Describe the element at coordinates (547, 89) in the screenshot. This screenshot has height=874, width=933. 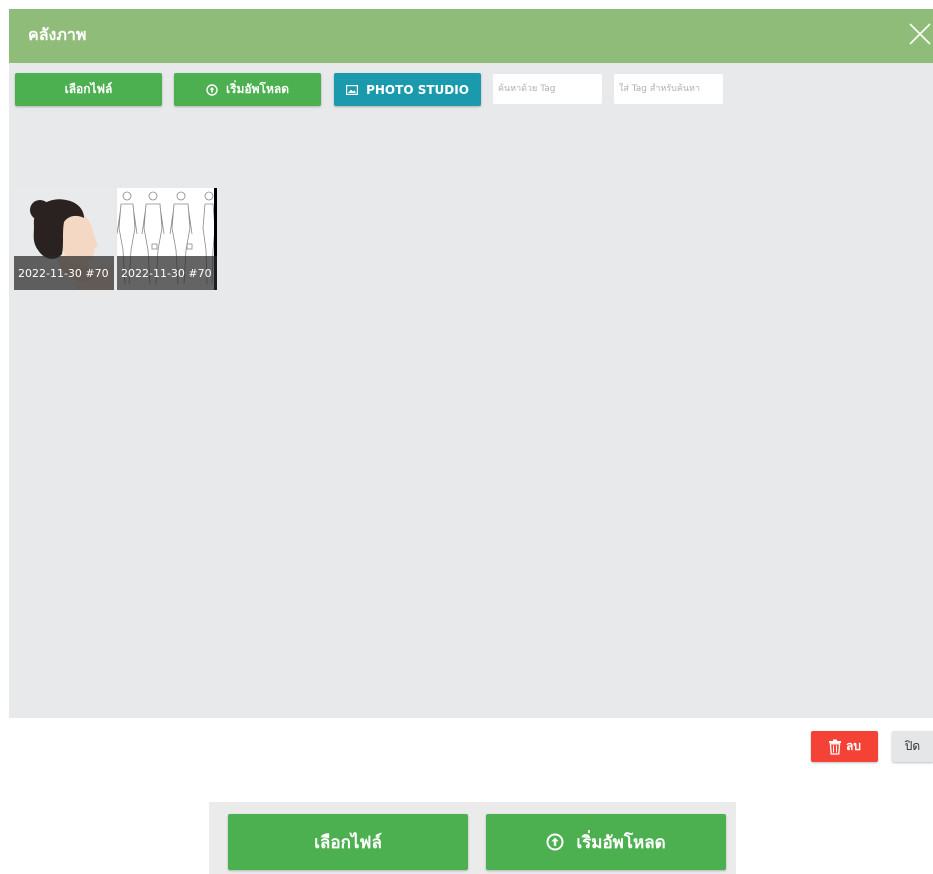
I see `search-tag-input` at that location.